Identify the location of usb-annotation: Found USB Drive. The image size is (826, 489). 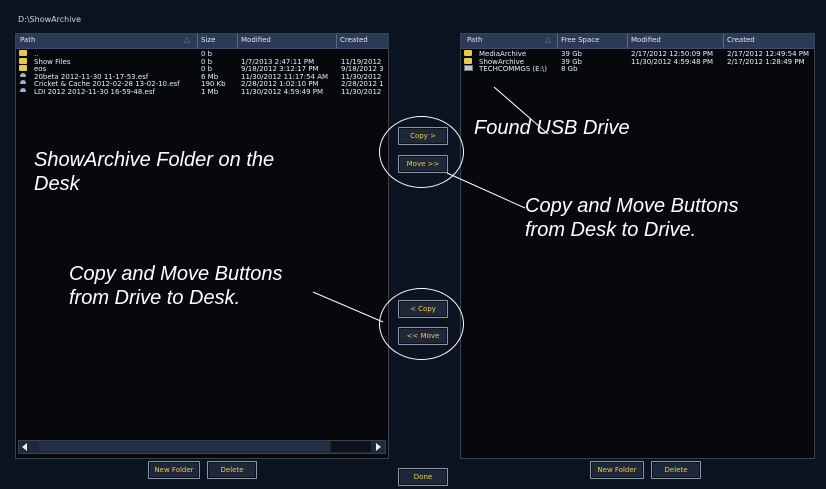
(552, 128).